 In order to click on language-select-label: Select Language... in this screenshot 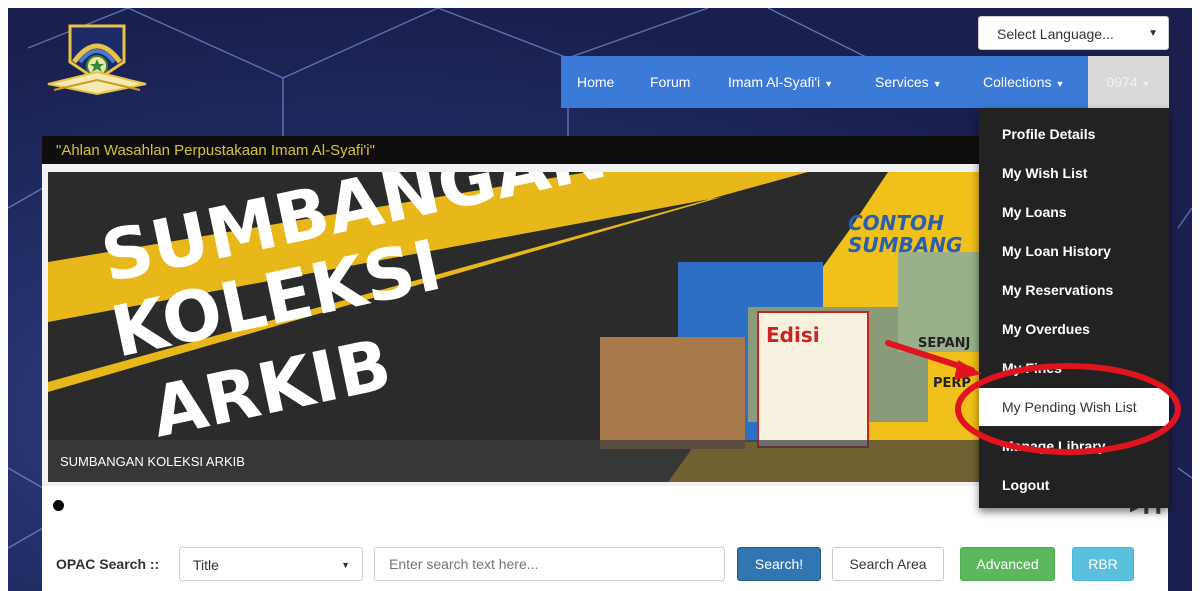, I will do `click(1055, 34)`.